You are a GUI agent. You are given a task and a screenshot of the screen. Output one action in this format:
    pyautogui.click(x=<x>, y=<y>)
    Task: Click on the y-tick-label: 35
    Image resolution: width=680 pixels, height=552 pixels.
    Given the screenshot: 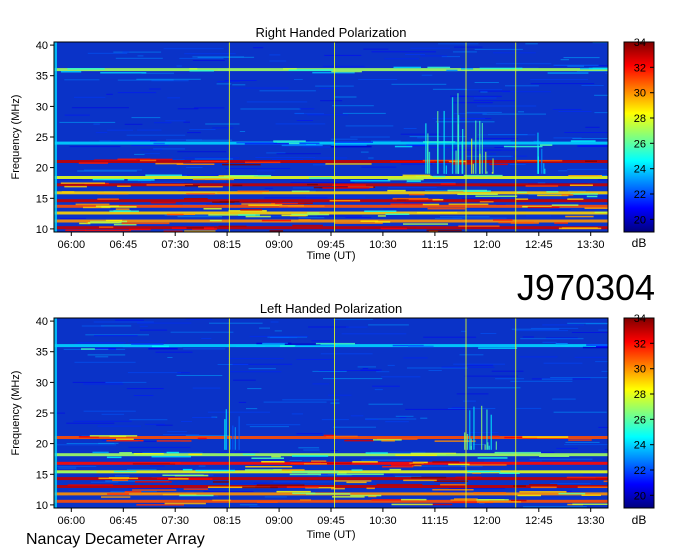 What is the action you would take?
    pyautogui.click(x=42, y=353)
    